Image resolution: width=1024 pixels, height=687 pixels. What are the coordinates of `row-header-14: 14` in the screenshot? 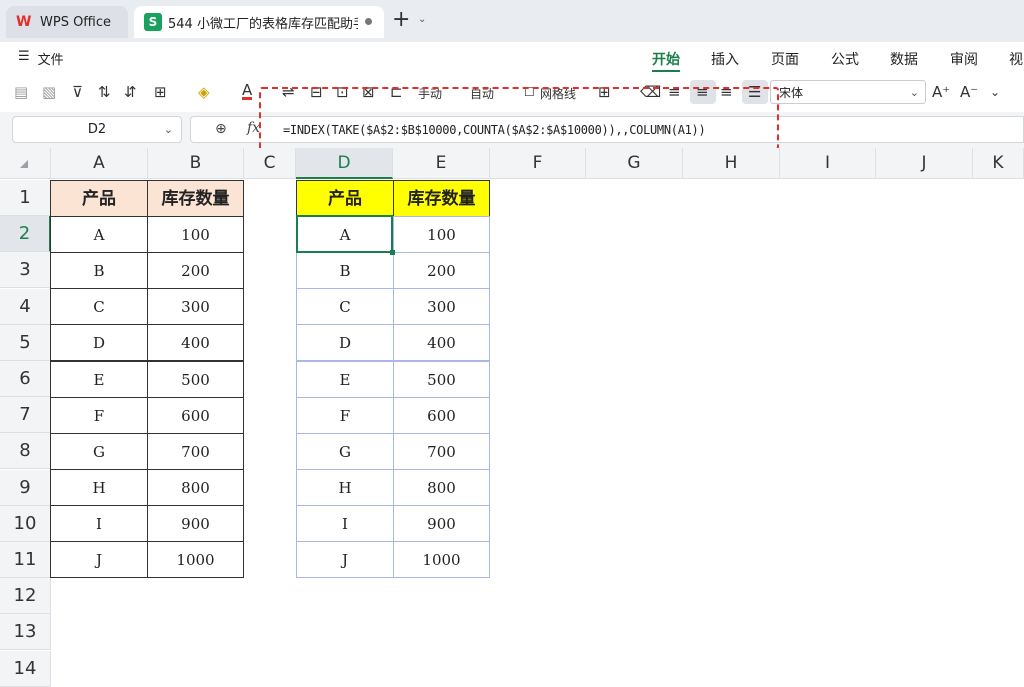 It's located at (25, 668).